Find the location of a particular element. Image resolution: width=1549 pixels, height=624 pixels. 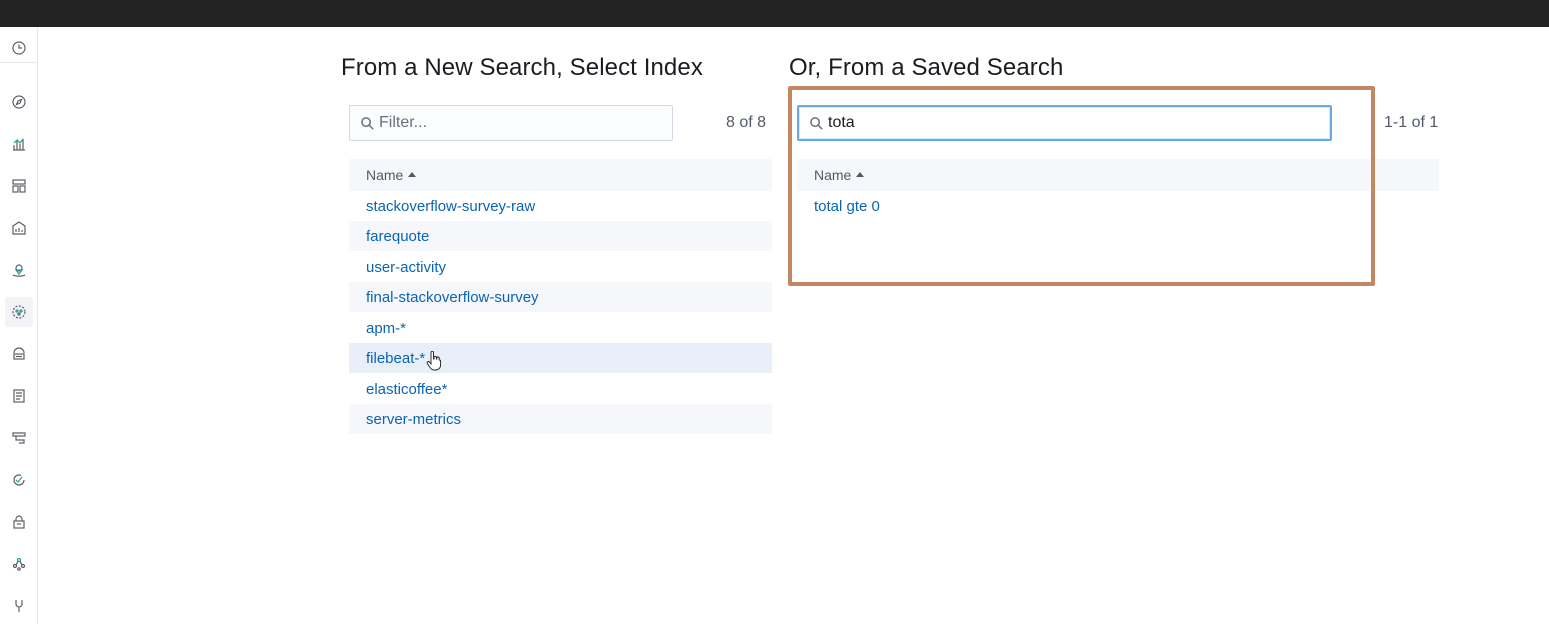

index-filter-field is located at coordinates (511, 123).